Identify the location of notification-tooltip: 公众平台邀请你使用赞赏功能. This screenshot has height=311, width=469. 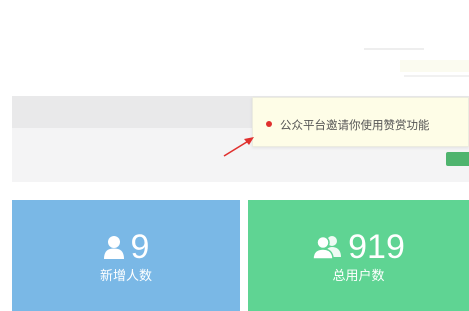
(360, 122).